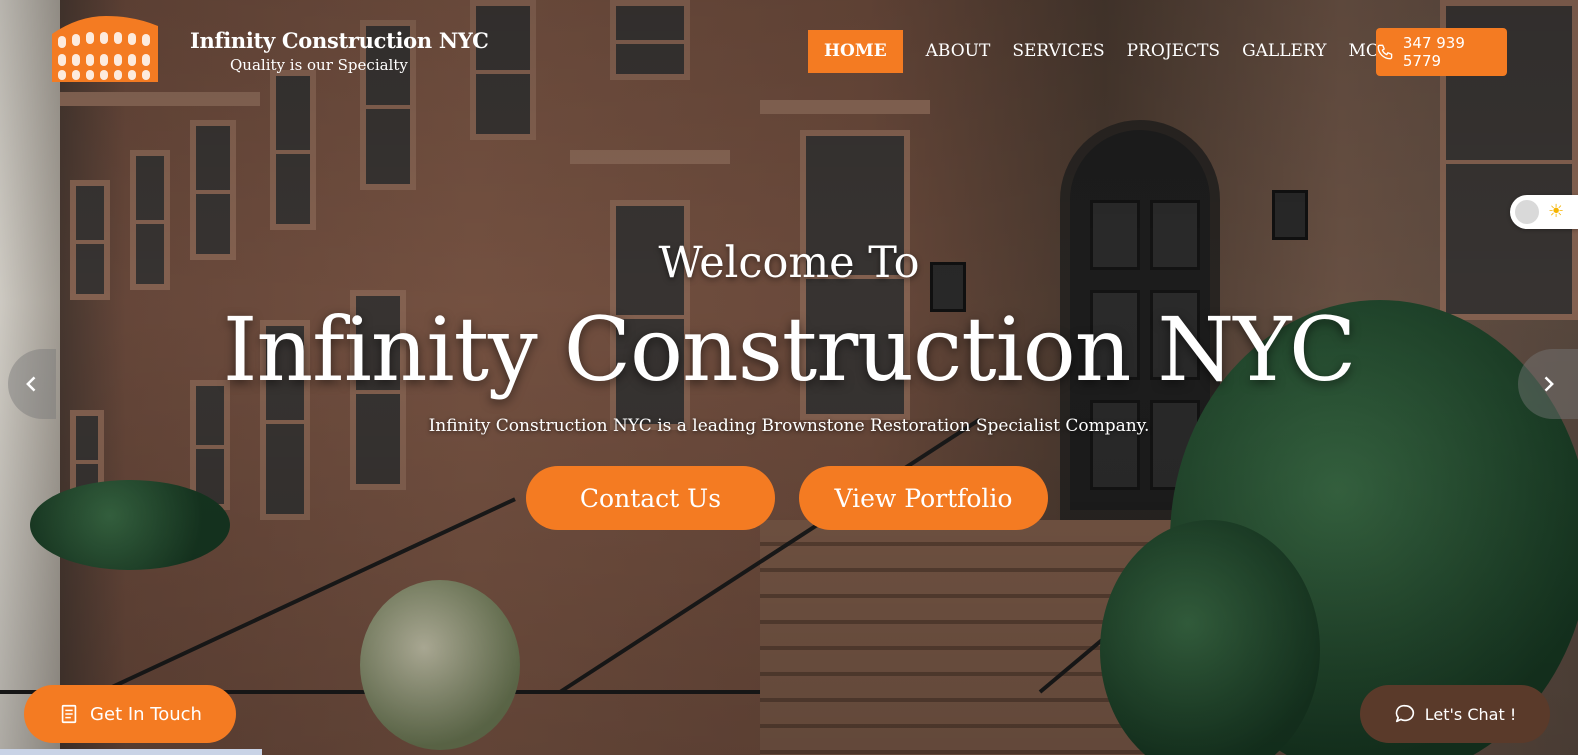  What do you see at coordinates (650, 498) in the screenshot?
I see `contact-us-button: Contact Us` at bounding box center [650, 498].